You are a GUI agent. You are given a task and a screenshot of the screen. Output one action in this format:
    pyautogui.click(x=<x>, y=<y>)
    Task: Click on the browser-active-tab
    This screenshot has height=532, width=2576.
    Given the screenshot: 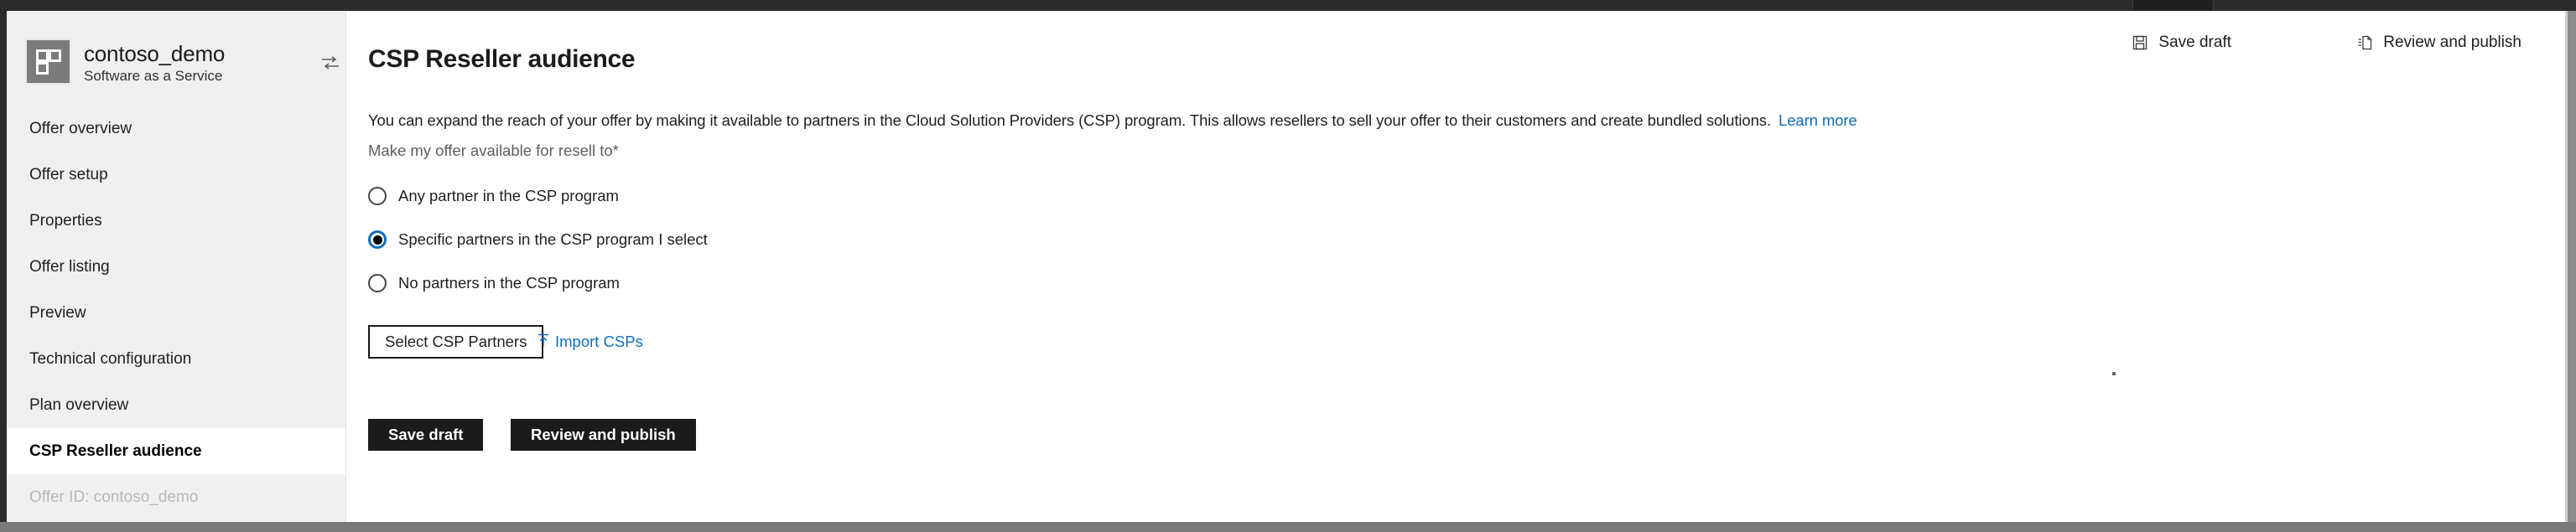 What is the action you would take?
    pyautogui.click(x=2173, y=5)
    